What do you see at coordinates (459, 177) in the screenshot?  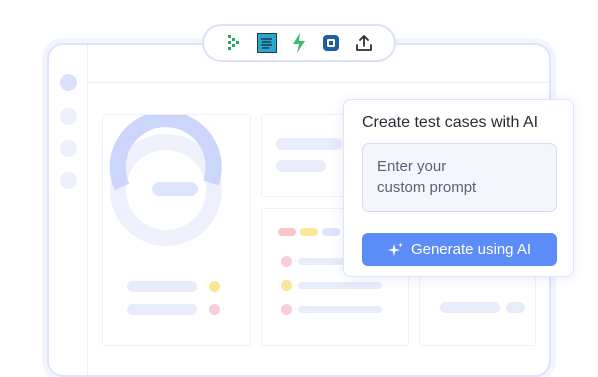 I see `custom-prompt-input: Enter your custom prompt` at bounding box center [459, 177].